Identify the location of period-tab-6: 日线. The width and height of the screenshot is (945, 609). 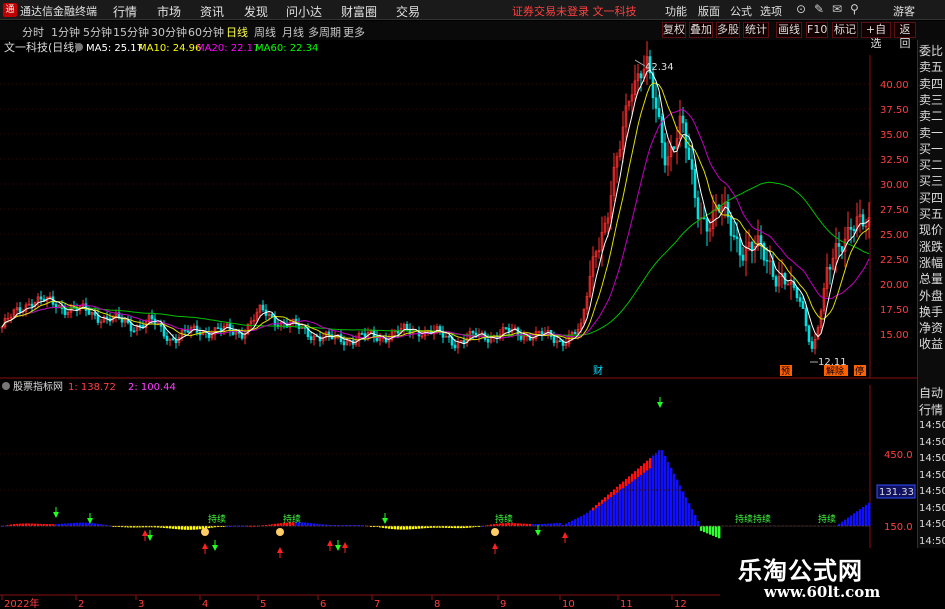
(237, 32).